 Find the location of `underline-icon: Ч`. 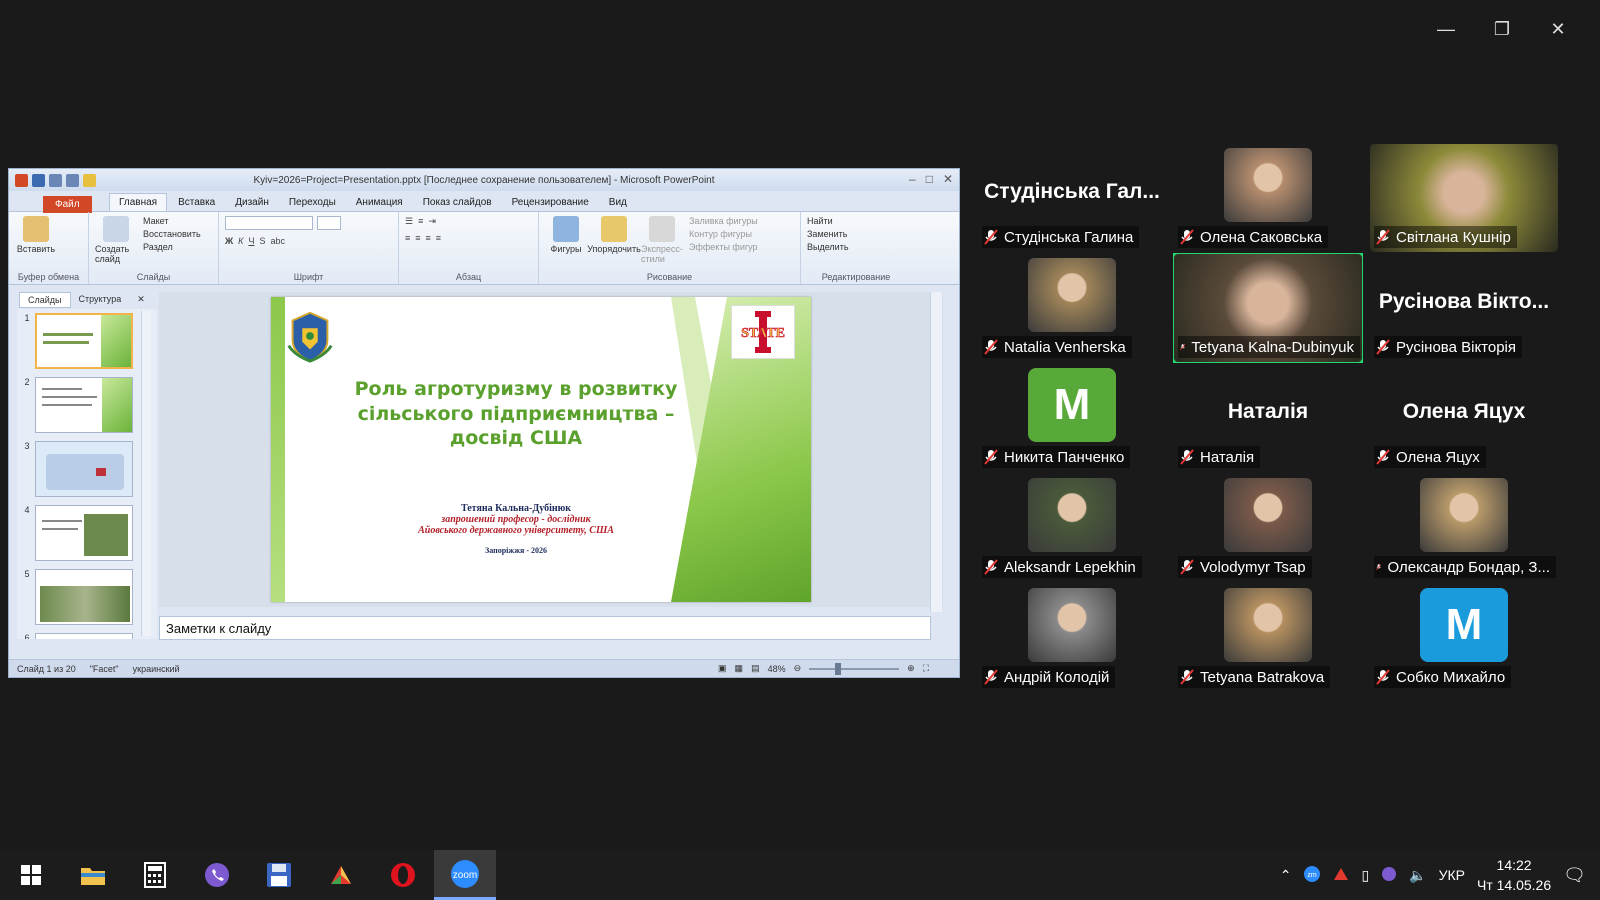

underline-icon: Ч is located at coordinates (251, 241).